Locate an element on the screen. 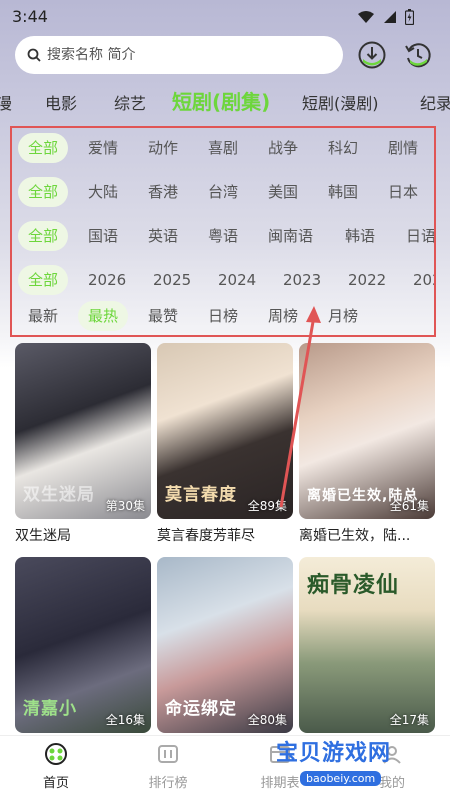 The width and height of the screenshot is (450, 800). genre-chip: 动作 is located at coordinates (163, 148).